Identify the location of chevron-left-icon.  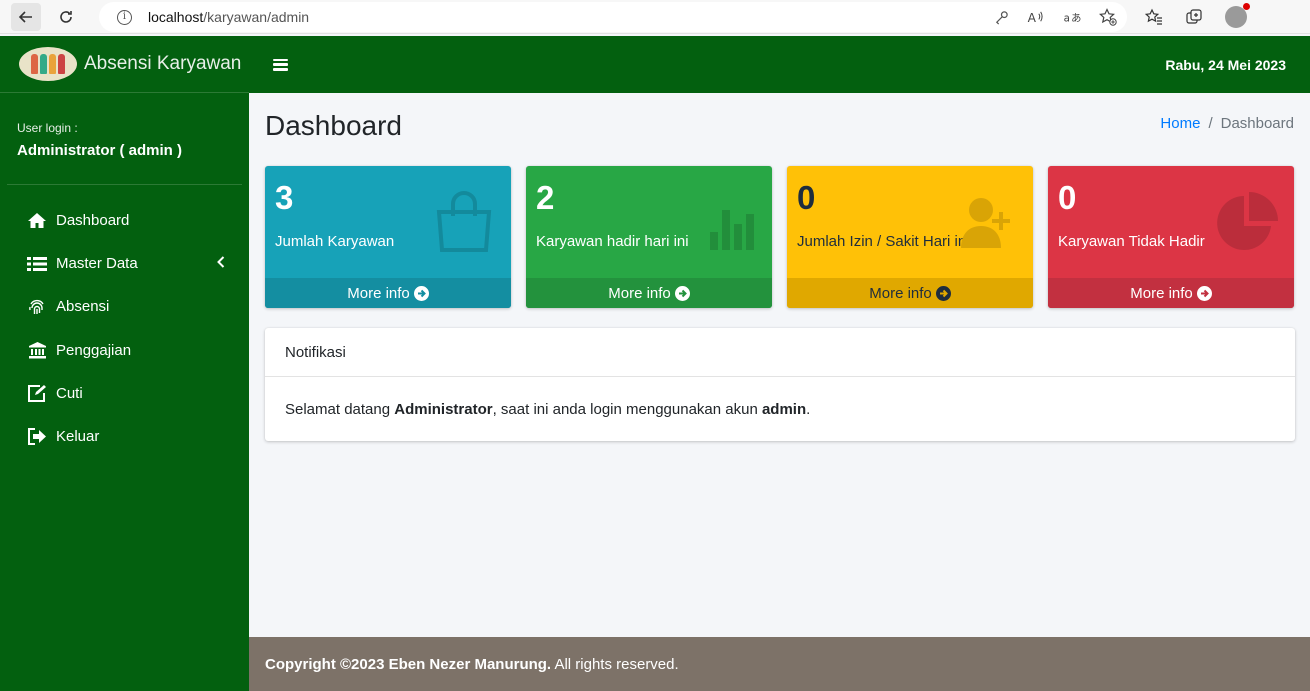
(221, 263).